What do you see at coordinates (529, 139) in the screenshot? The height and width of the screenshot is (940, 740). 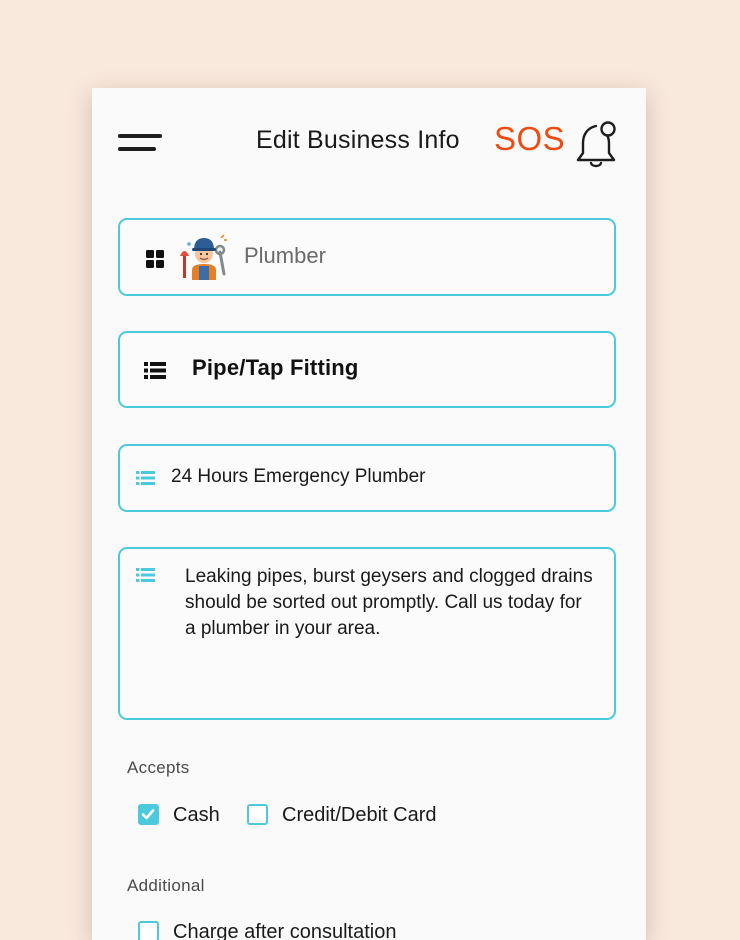 I see `sos-button: SOS` at bounding box center [529, 139].